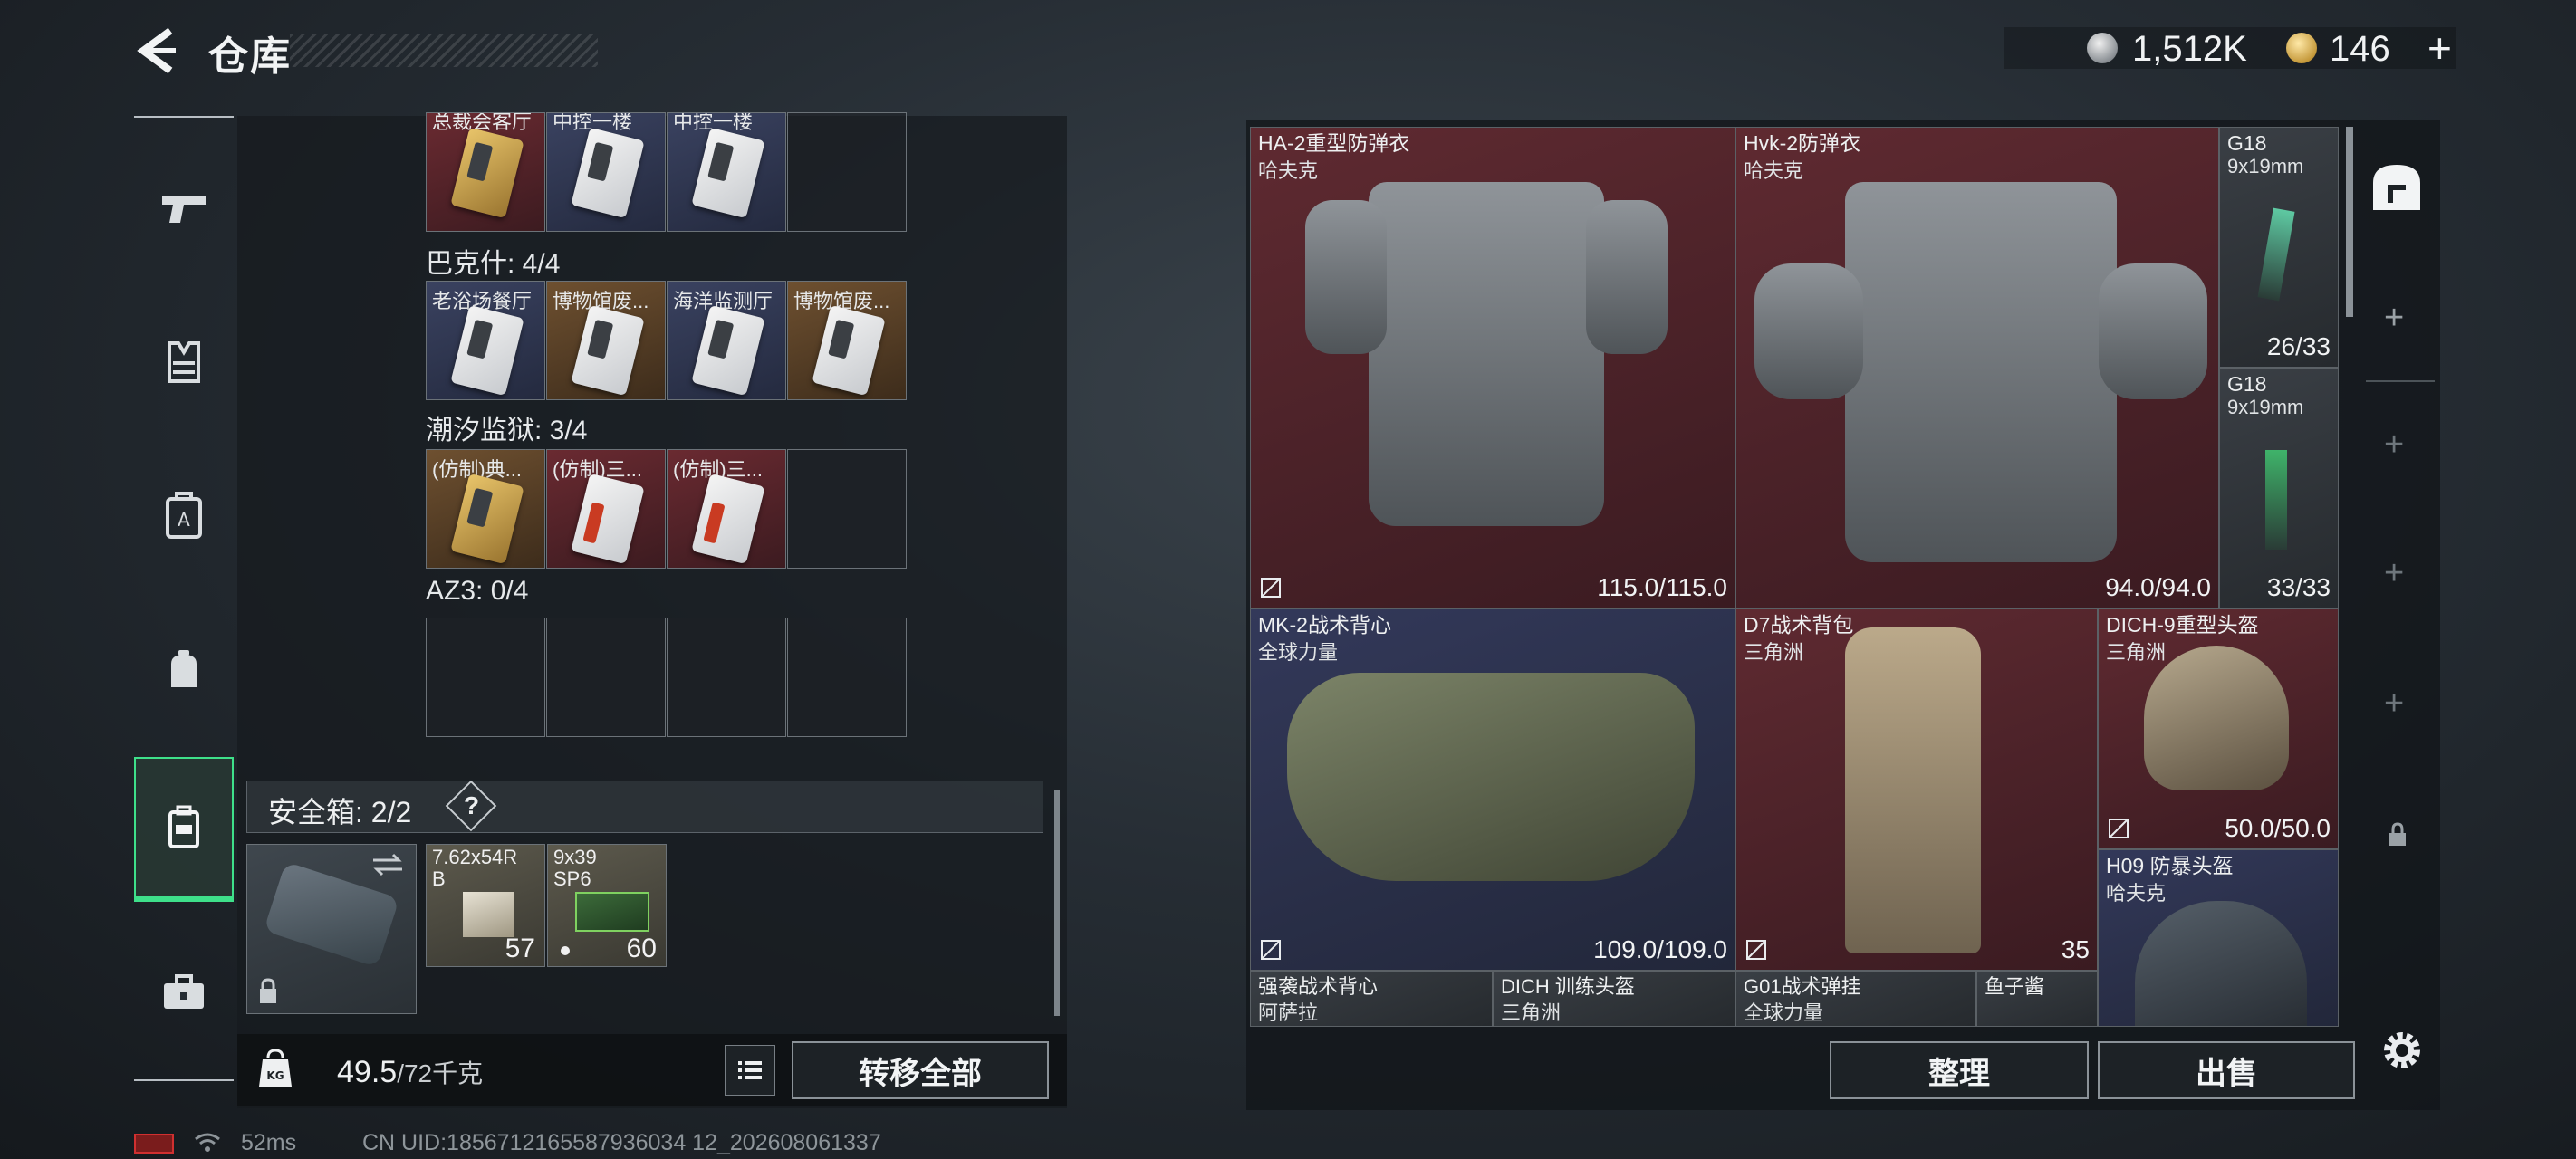  I want to click on sort-button: 整理, so click(1959, 1070).